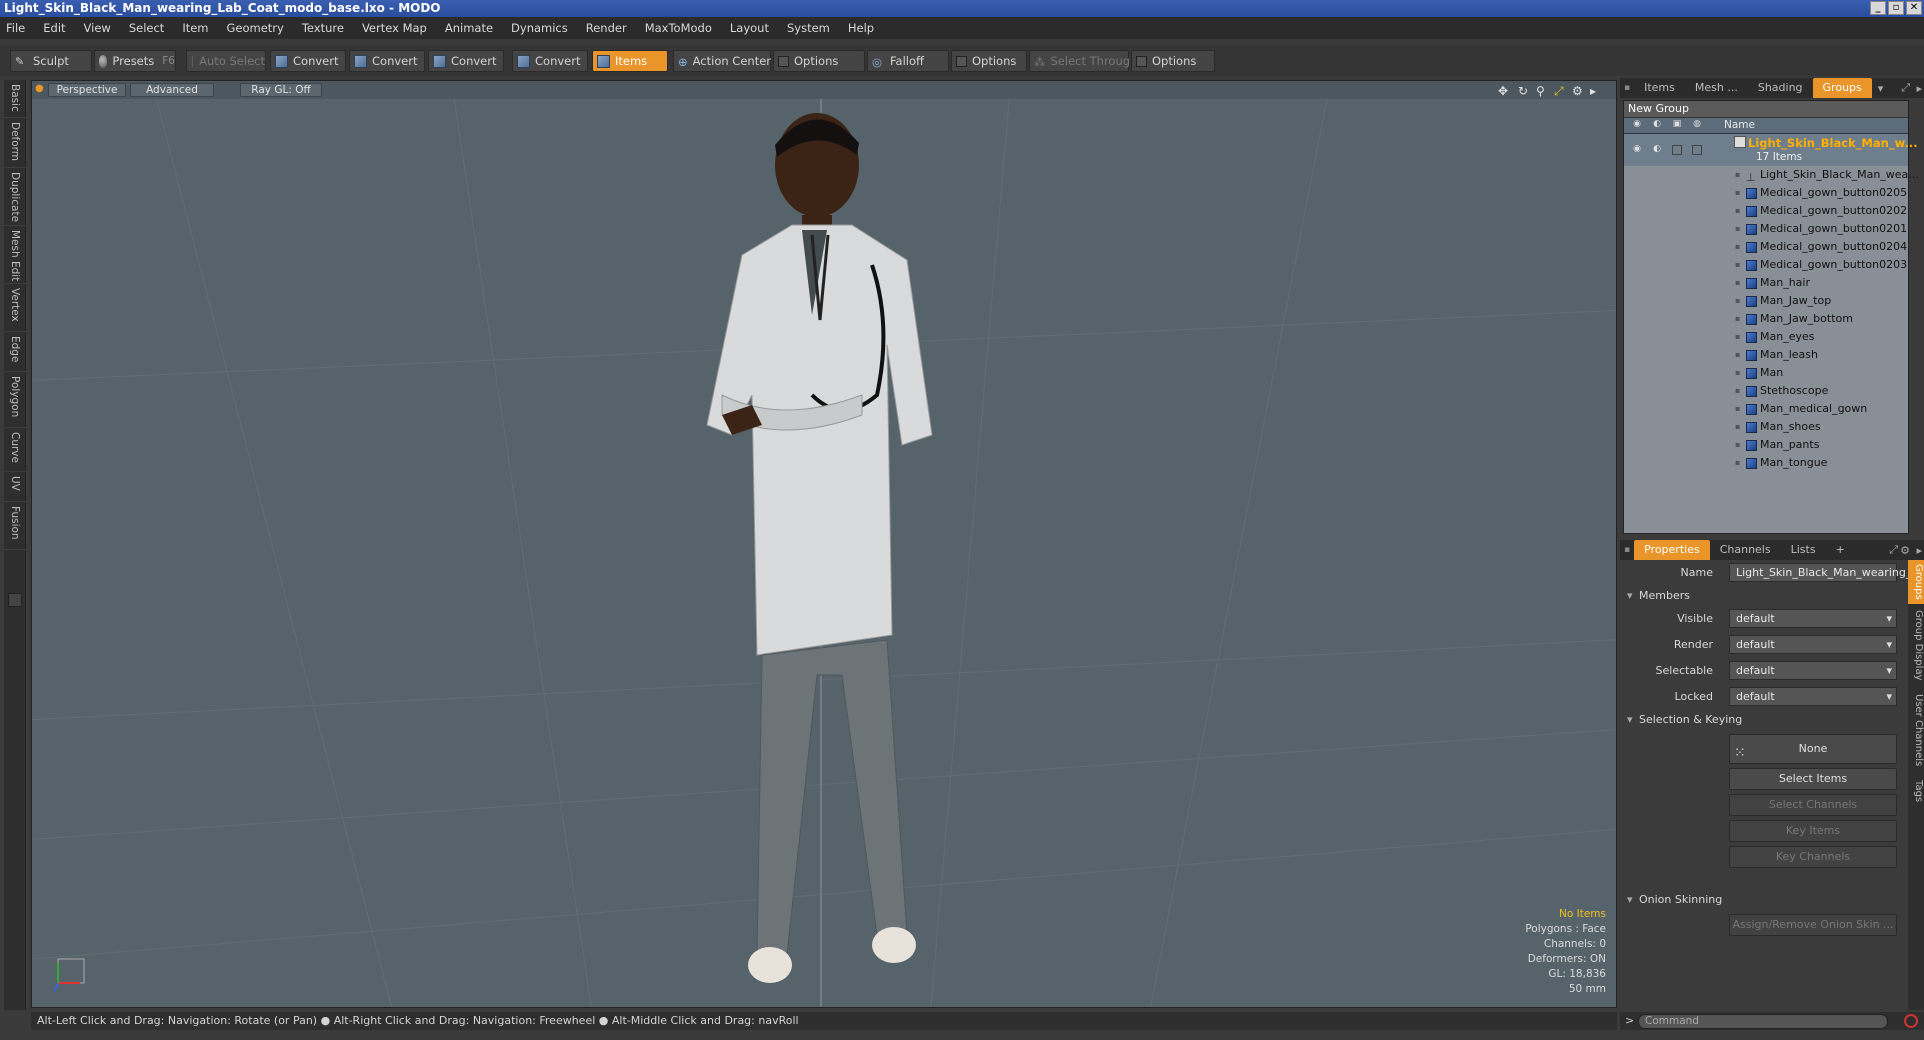 This screenshot has height=1040, width=1924. What do you see at coordinates (1766, 319) in the screenshot?
I see `list-item: ▪ Man_Jaw_bottom` at bounding box center [1766, 319].